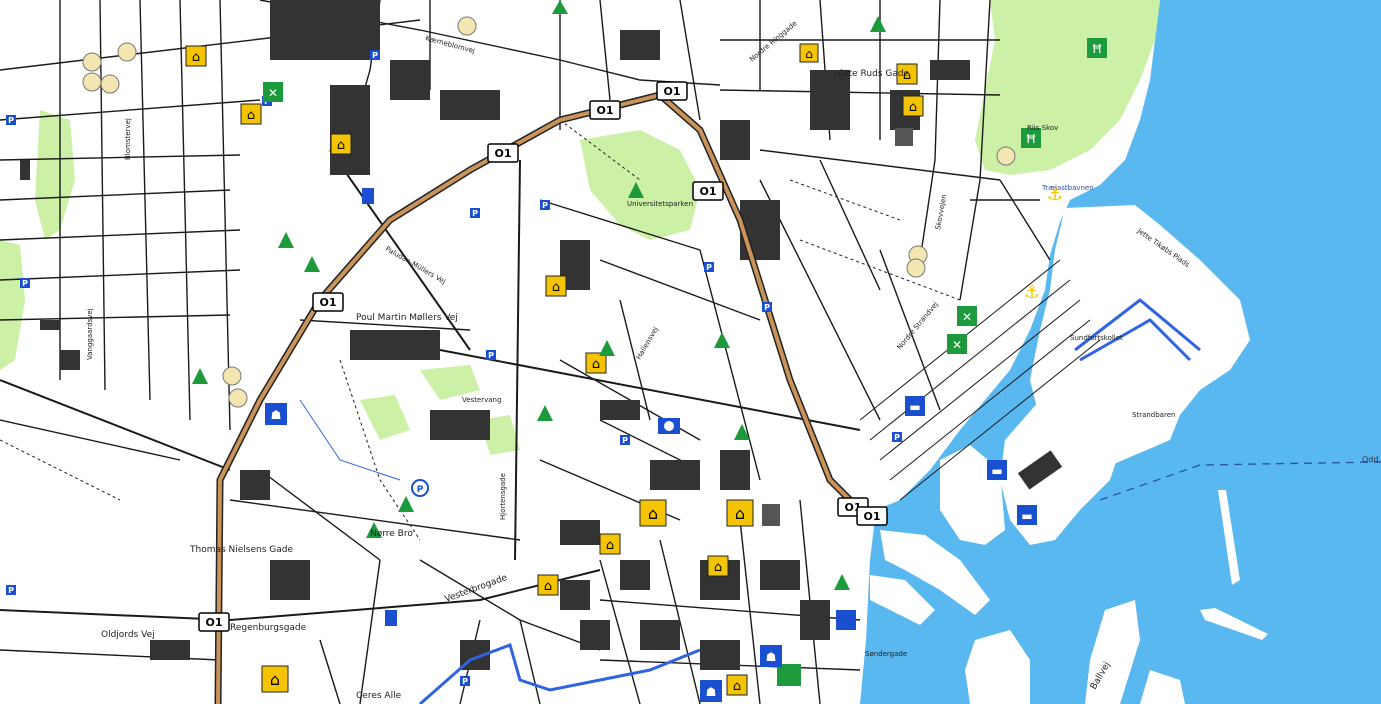 Image resolution: width=1381 pixels, height=704 pixels. What do you see at coordinates (268, 628) in the screenshot?
I see `street-label: Regenburgsgade` at bounding box center [268, 628].